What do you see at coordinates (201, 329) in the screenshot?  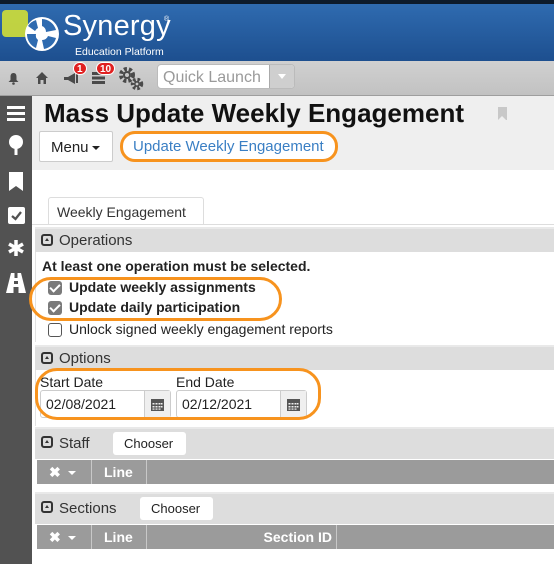 I see `unlock-signed-reports-label: Unlock signed weekly engagement reports` at bounding box center [201, 329].